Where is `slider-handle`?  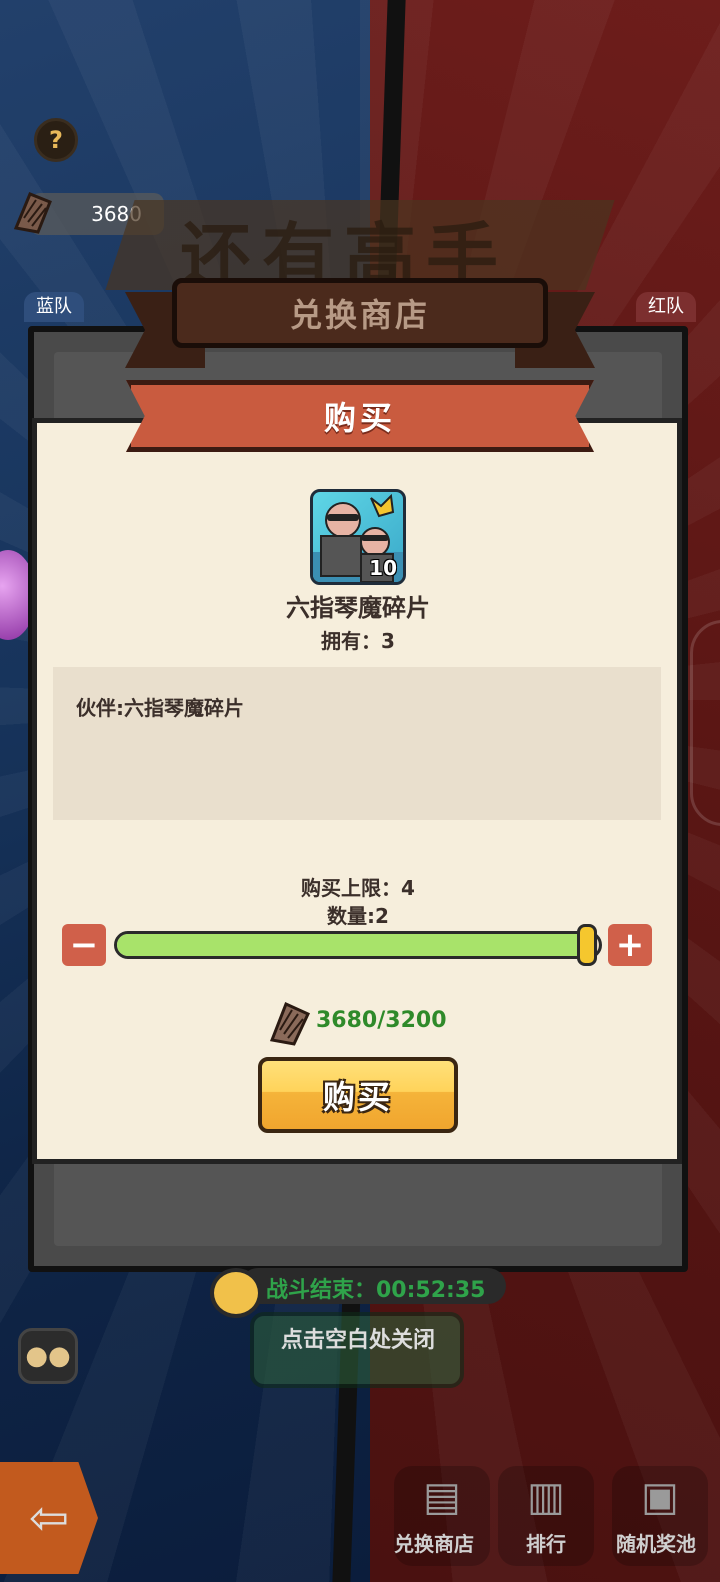
slider-handle is located at coordinates (587, 945).